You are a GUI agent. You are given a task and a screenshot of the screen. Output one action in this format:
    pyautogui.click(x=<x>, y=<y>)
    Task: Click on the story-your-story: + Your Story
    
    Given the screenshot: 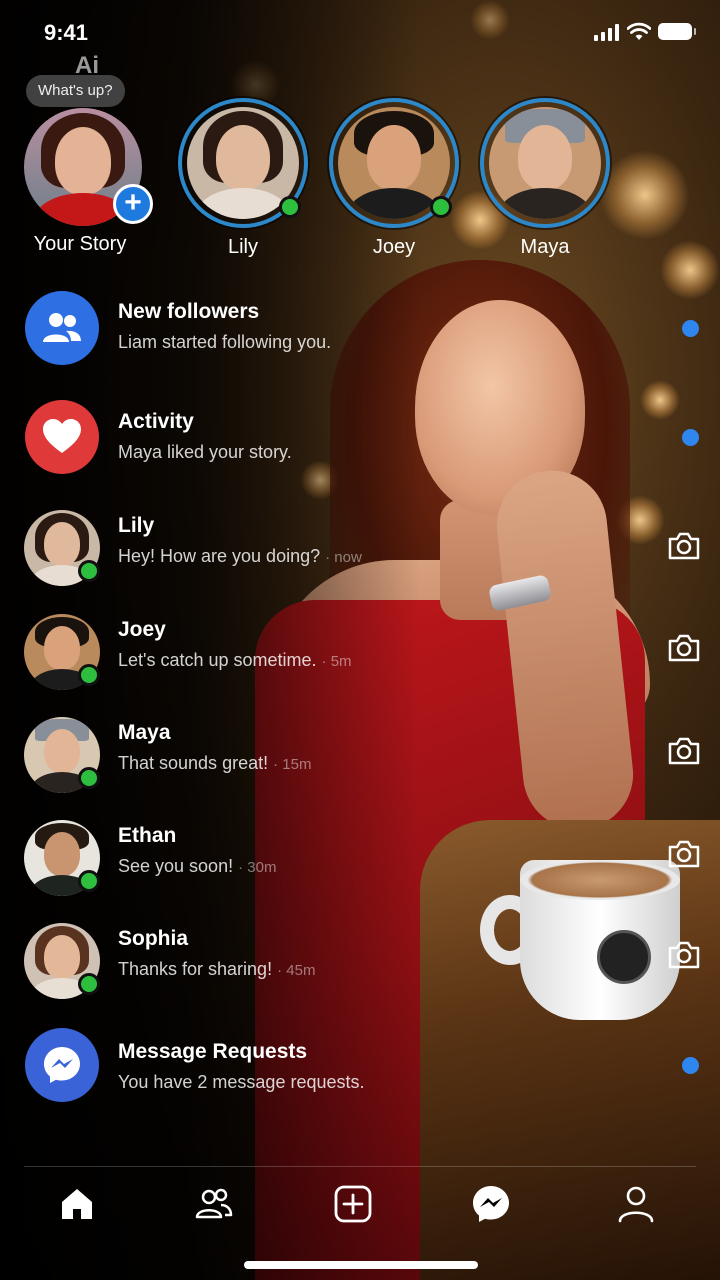 What is the action you would take?
    pyautogui.click(x=80, y=180)
    